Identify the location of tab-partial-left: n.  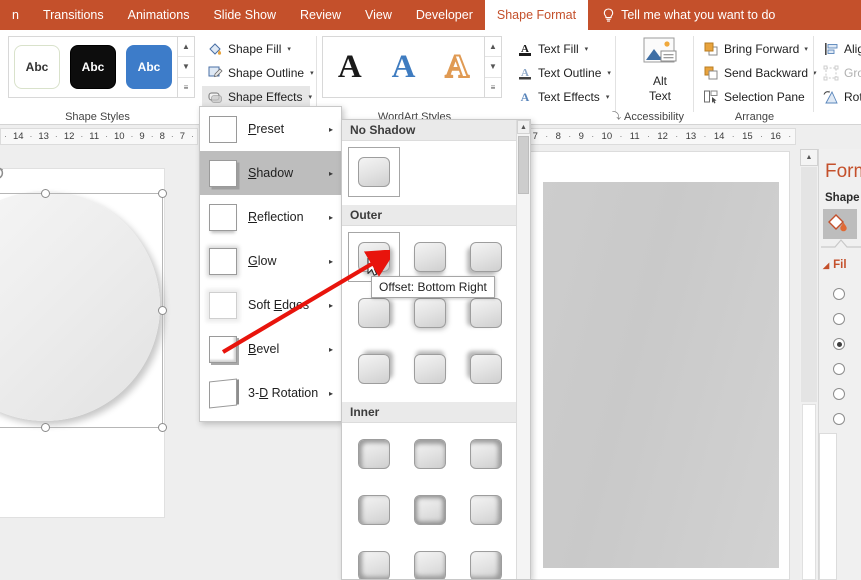
(15, 15).